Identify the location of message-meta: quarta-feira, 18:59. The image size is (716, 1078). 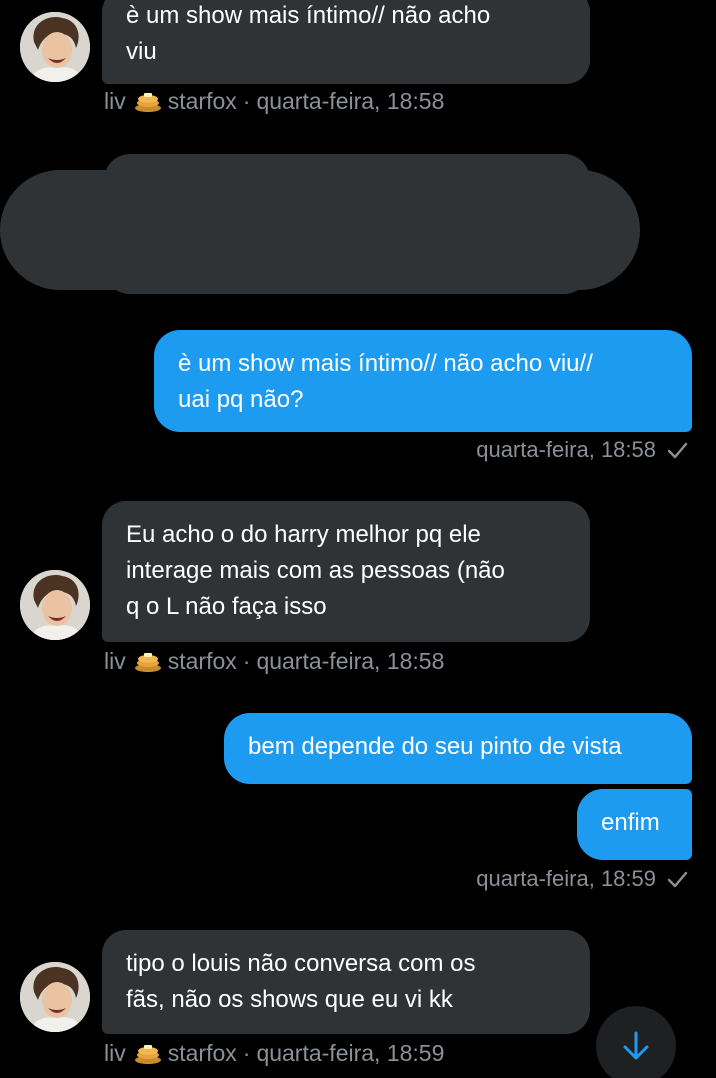
(582, 879).